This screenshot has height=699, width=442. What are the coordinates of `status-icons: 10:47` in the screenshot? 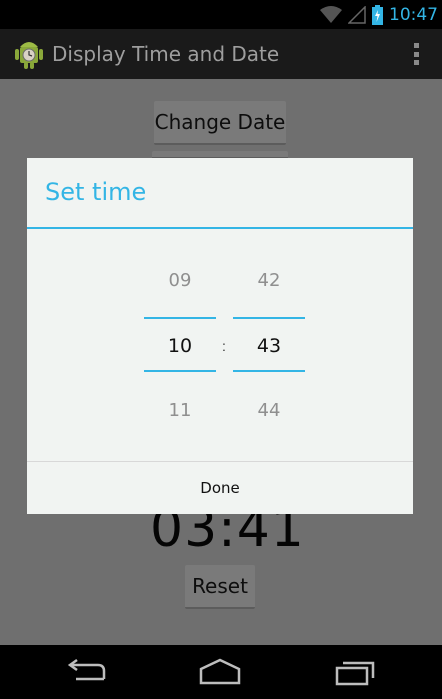 It's located at (379, 15).